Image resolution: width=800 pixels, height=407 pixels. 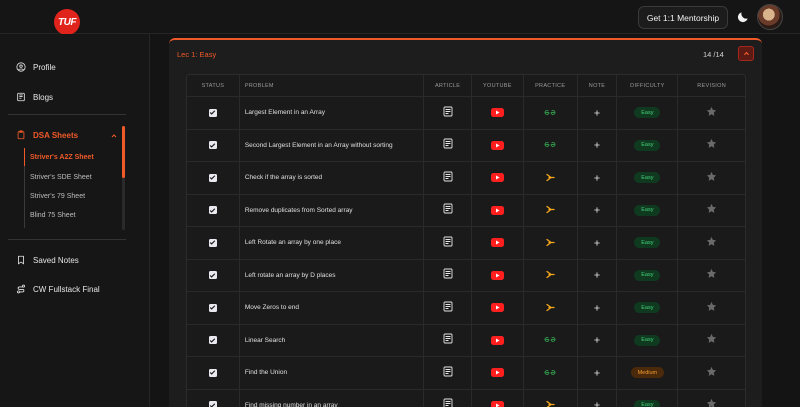 What do you see at coordinates (36, 67) in the screenshot?
I see `sidebar-item-profile: Profile` at bounding box center [36, 67].